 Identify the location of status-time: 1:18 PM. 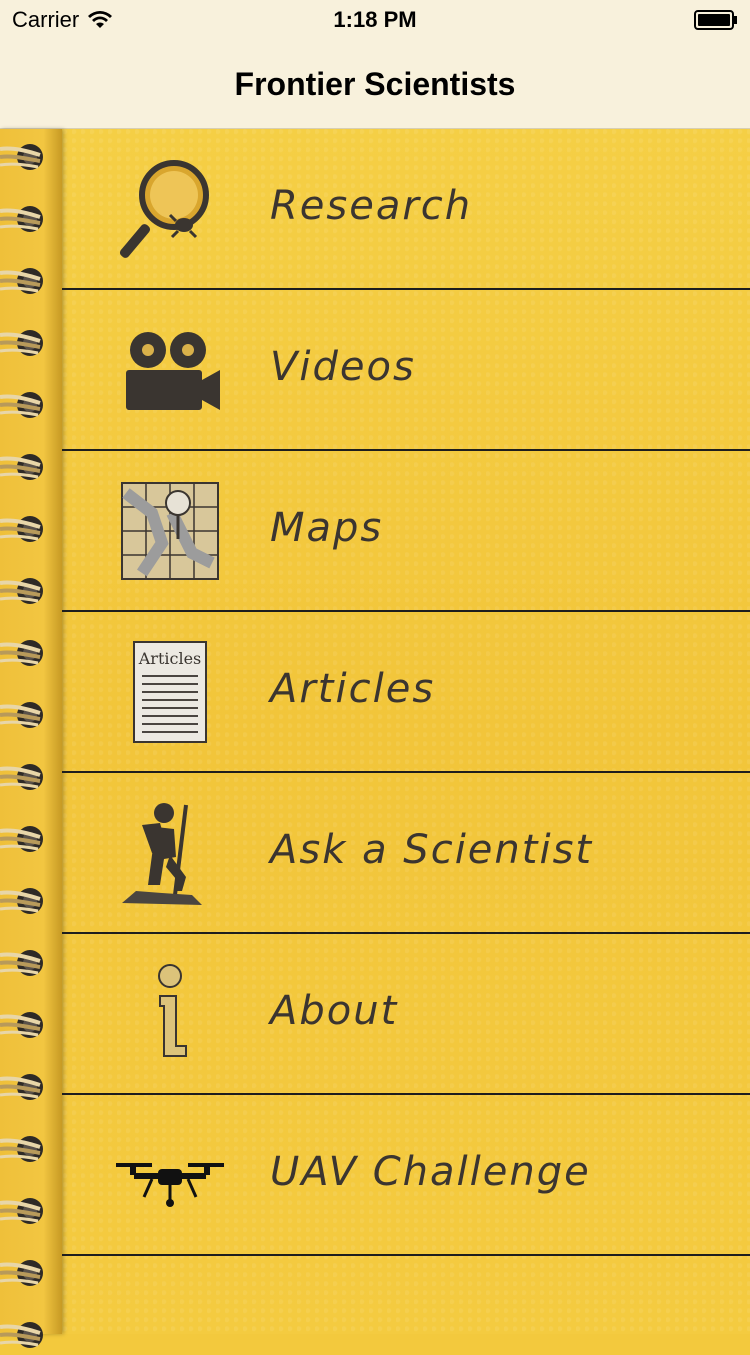
(375, 19).